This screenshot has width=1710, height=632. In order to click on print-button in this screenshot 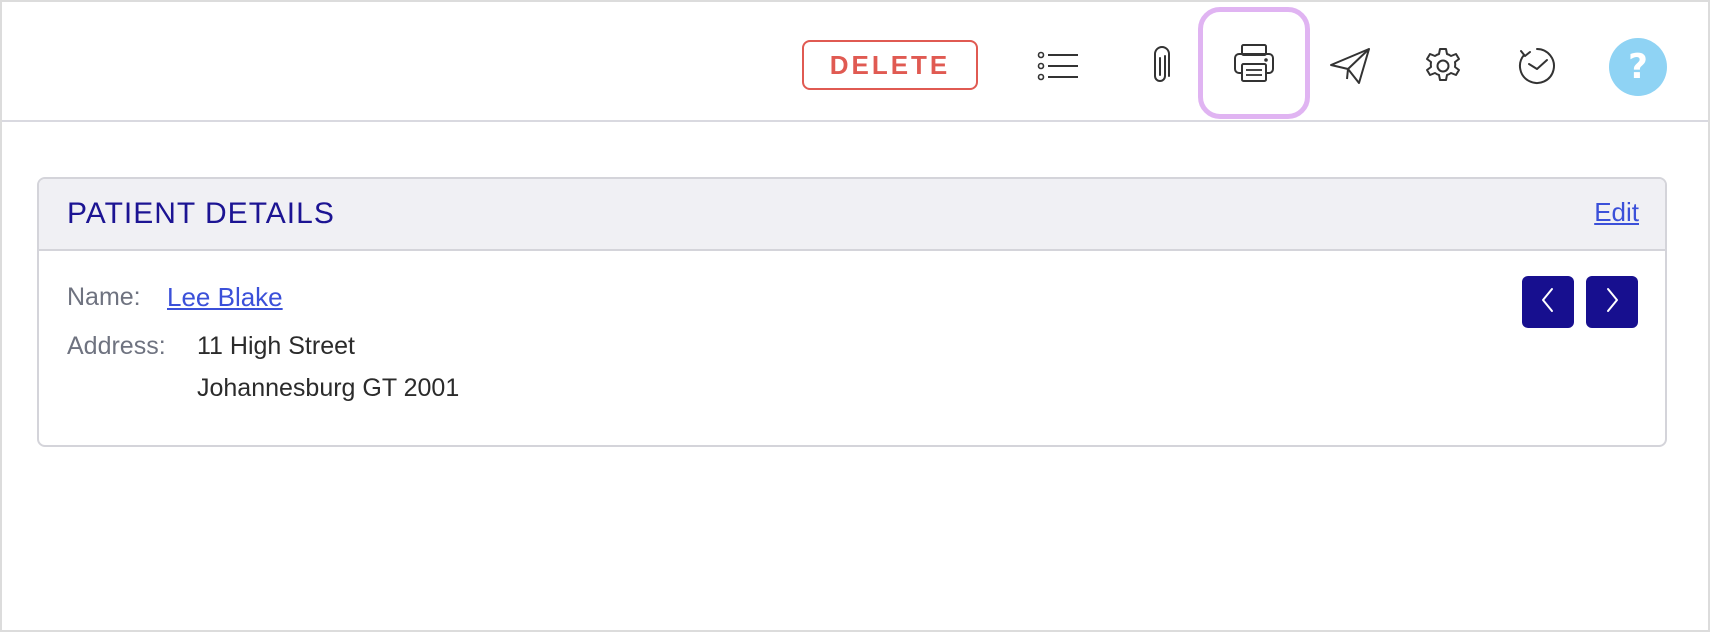, I will do `click(1254, 63)`.